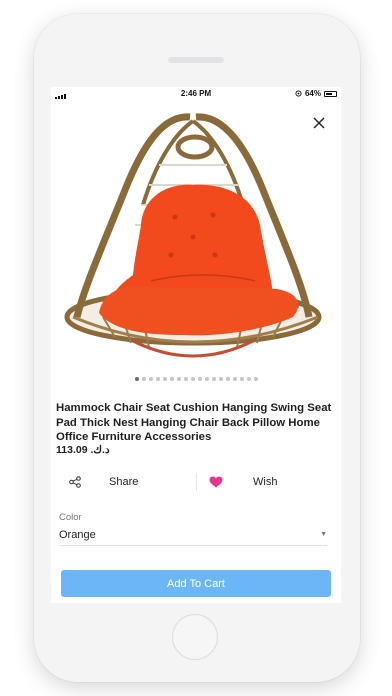  I want to click on share-icon, so click(75, 482).